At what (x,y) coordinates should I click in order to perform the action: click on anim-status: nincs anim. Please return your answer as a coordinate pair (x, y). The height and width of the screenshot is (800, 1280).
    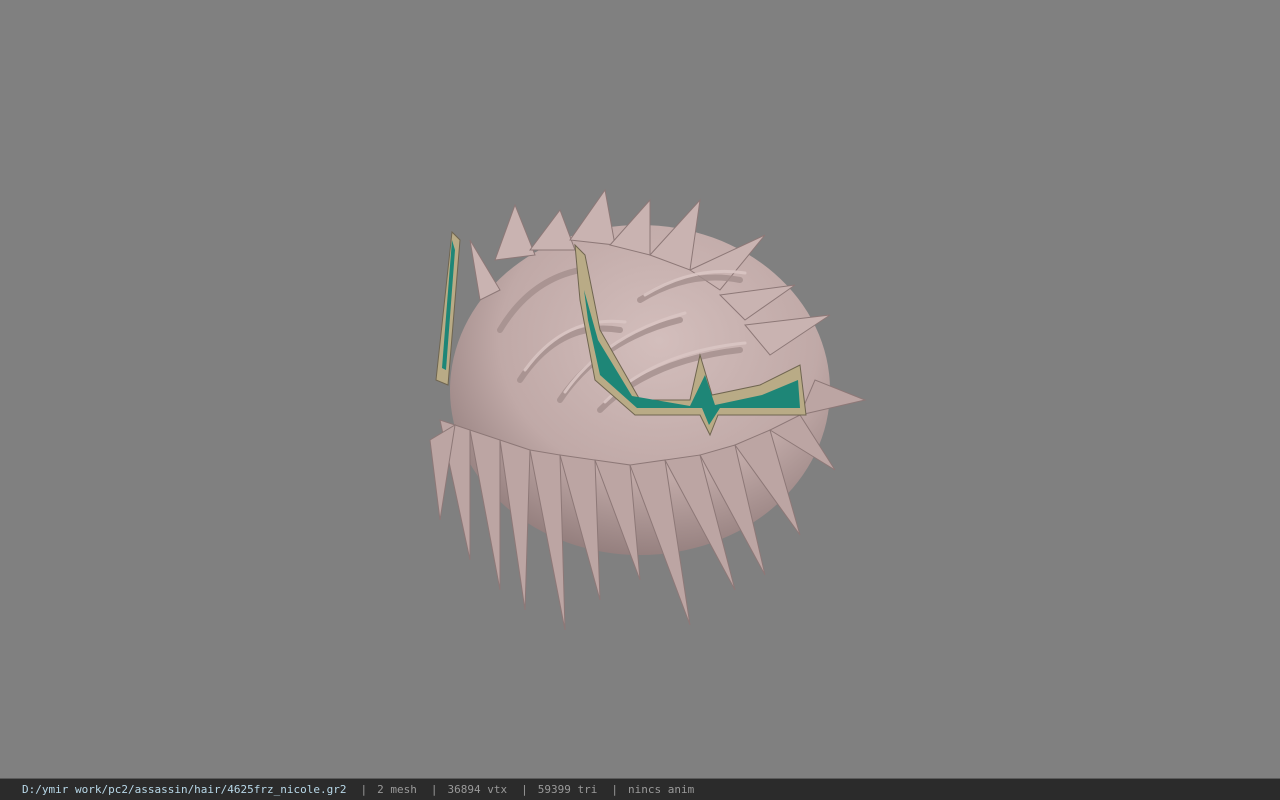
    Looking at the image, I should click on (661, 789).